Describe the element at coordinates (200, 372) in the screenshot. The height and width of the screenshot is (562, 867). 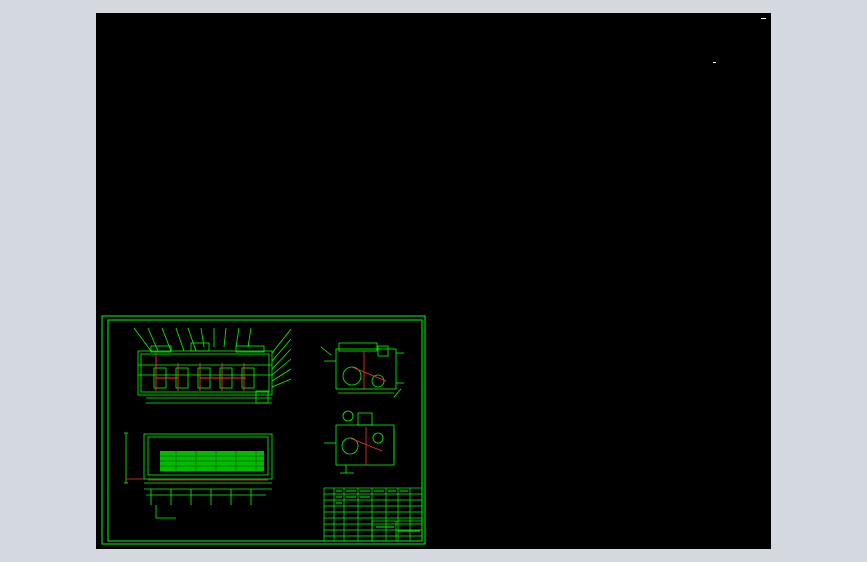
I see `front-view-accents` at that location.